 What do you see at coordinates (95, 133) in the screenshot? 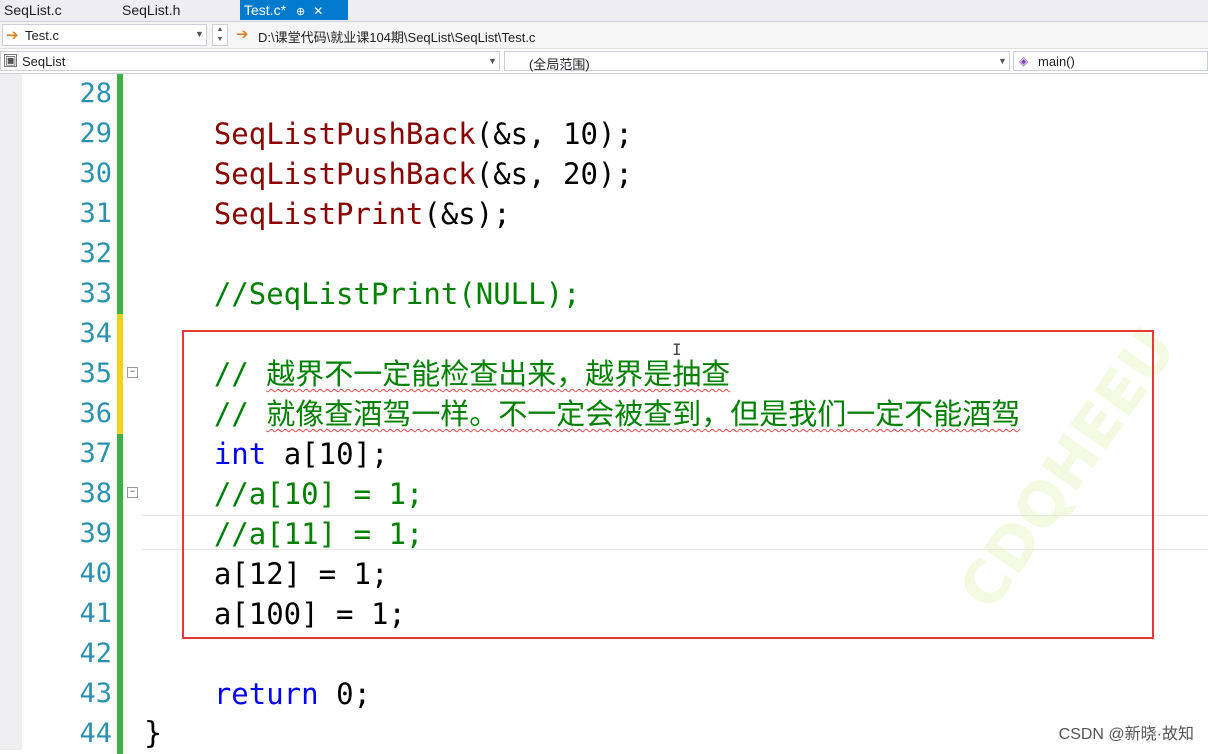
I see `line-number: 29` at bounding box center [95, 133].